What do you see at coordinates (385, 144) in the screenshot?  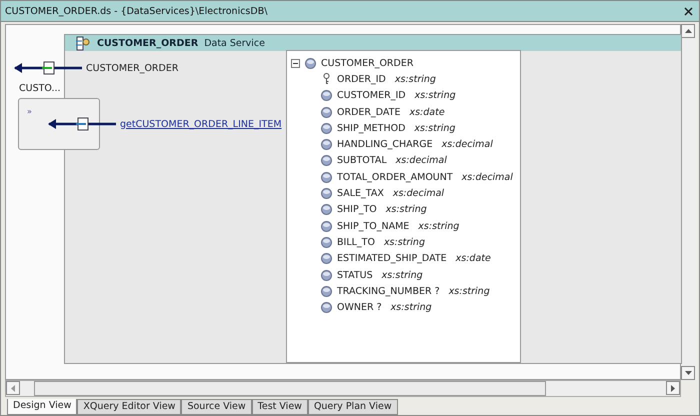 I see `field-name: HANDLING_CHARGE` at bounding box center [385, 144].